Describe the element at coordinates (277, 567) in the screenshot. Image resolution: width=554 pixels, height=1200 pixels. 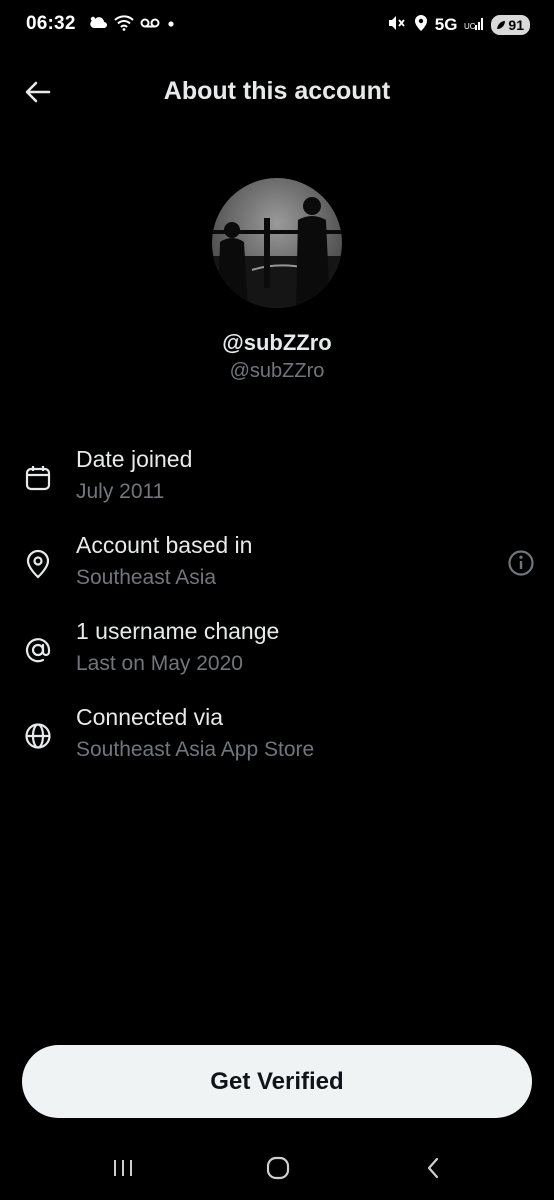
I see `account-based-in-row: Account based in Southeast Asia` at that location.